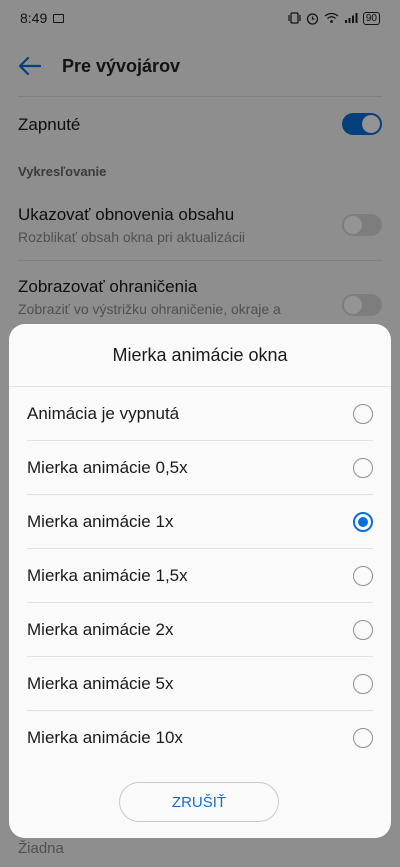  What do you see at coordinates (100, 629) in the screenshot?
I see `option-label: Mierka animácie 2x` at bounding box center [100, 629].